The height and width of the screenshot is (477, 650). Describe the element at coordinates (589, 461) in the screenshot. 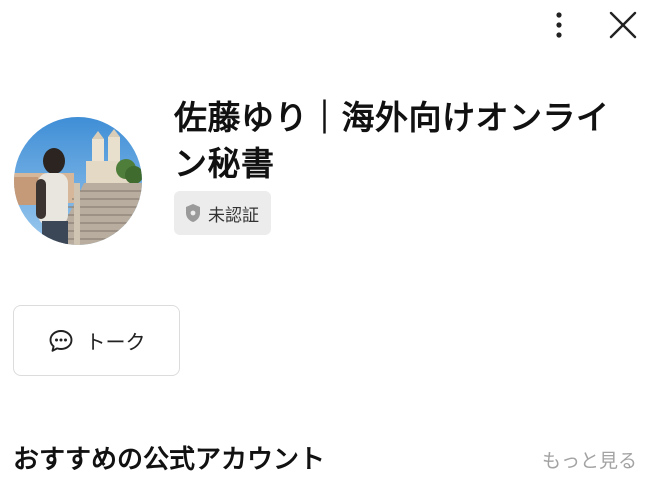

I see `see-more-link: もっと見る` at that location.